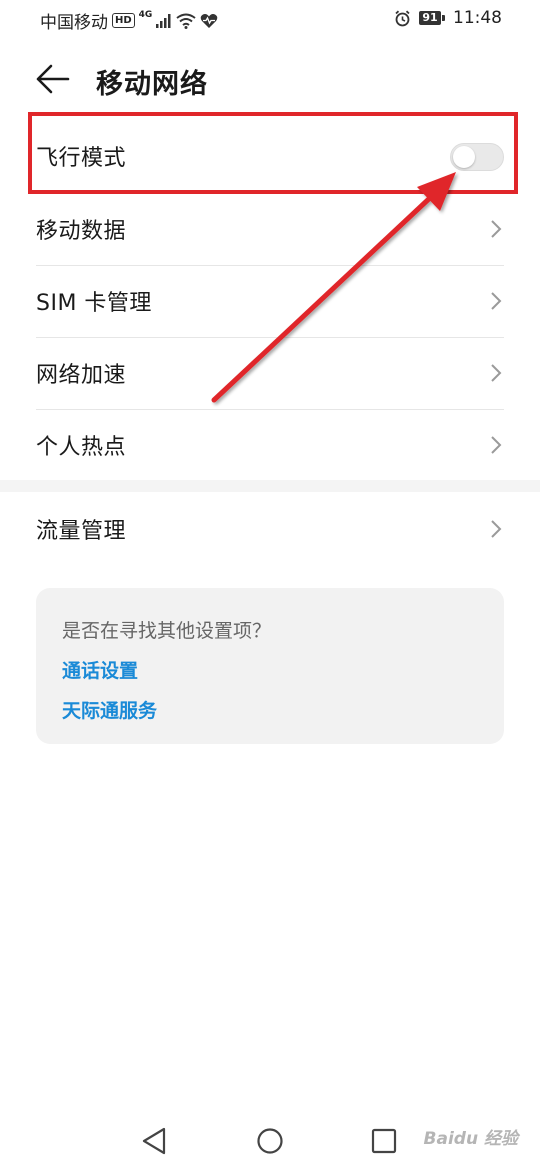 Image resolution: width=540 pixels, height=1170 pixels. I want to click on back-button, so click(54, 80).